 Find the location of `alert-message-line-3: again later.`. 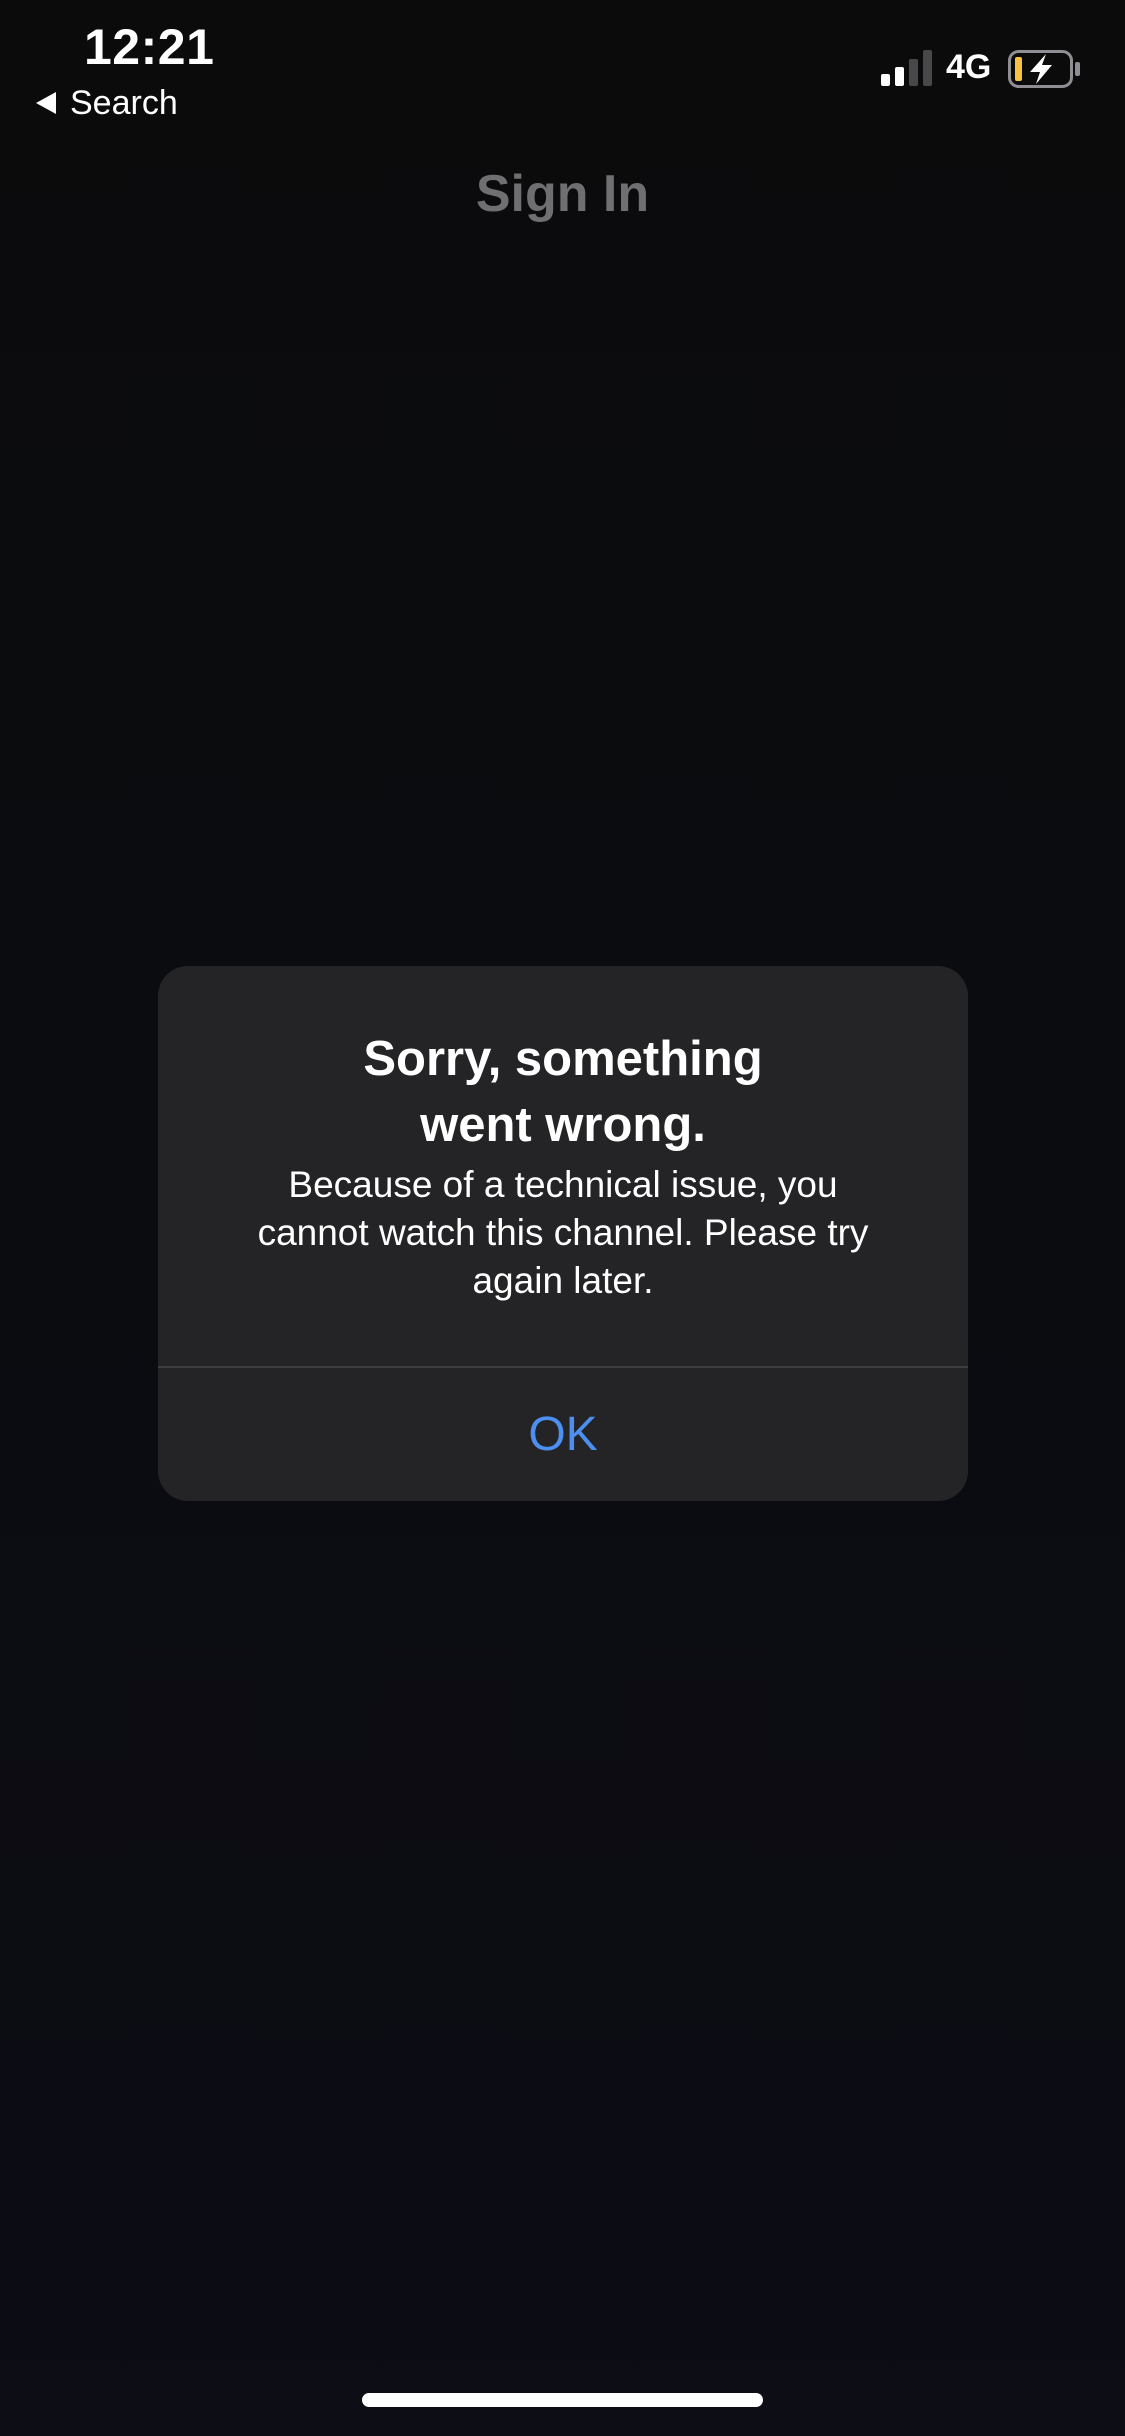

alert-message-line-3: again later. is located at coordinates (563, 1280).